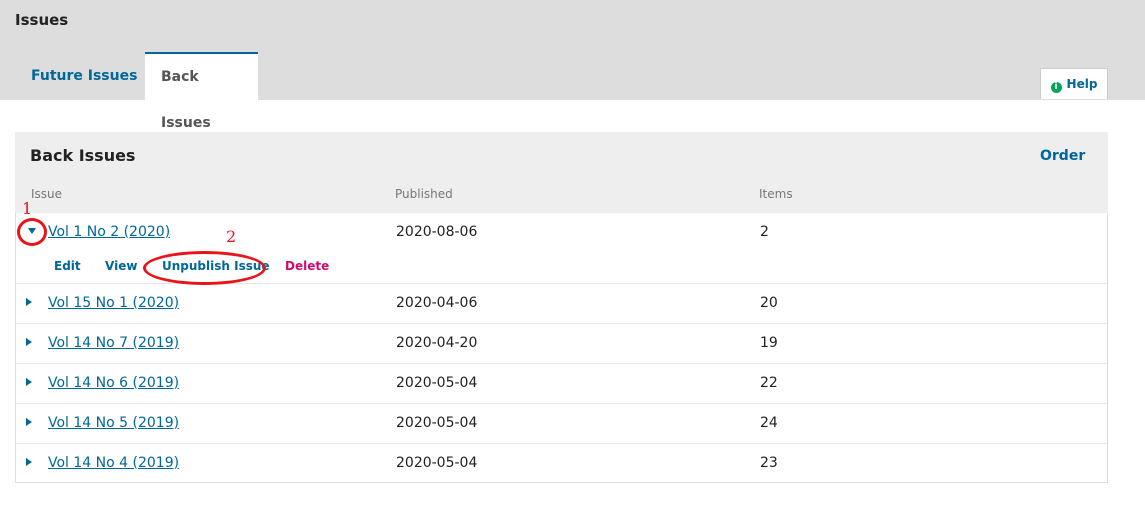  What do you see at coordinates (113, 303) in the screenshot?
I see `issue-link: Vol 15 No 1 (2020)` at bounding box center [113, 303].